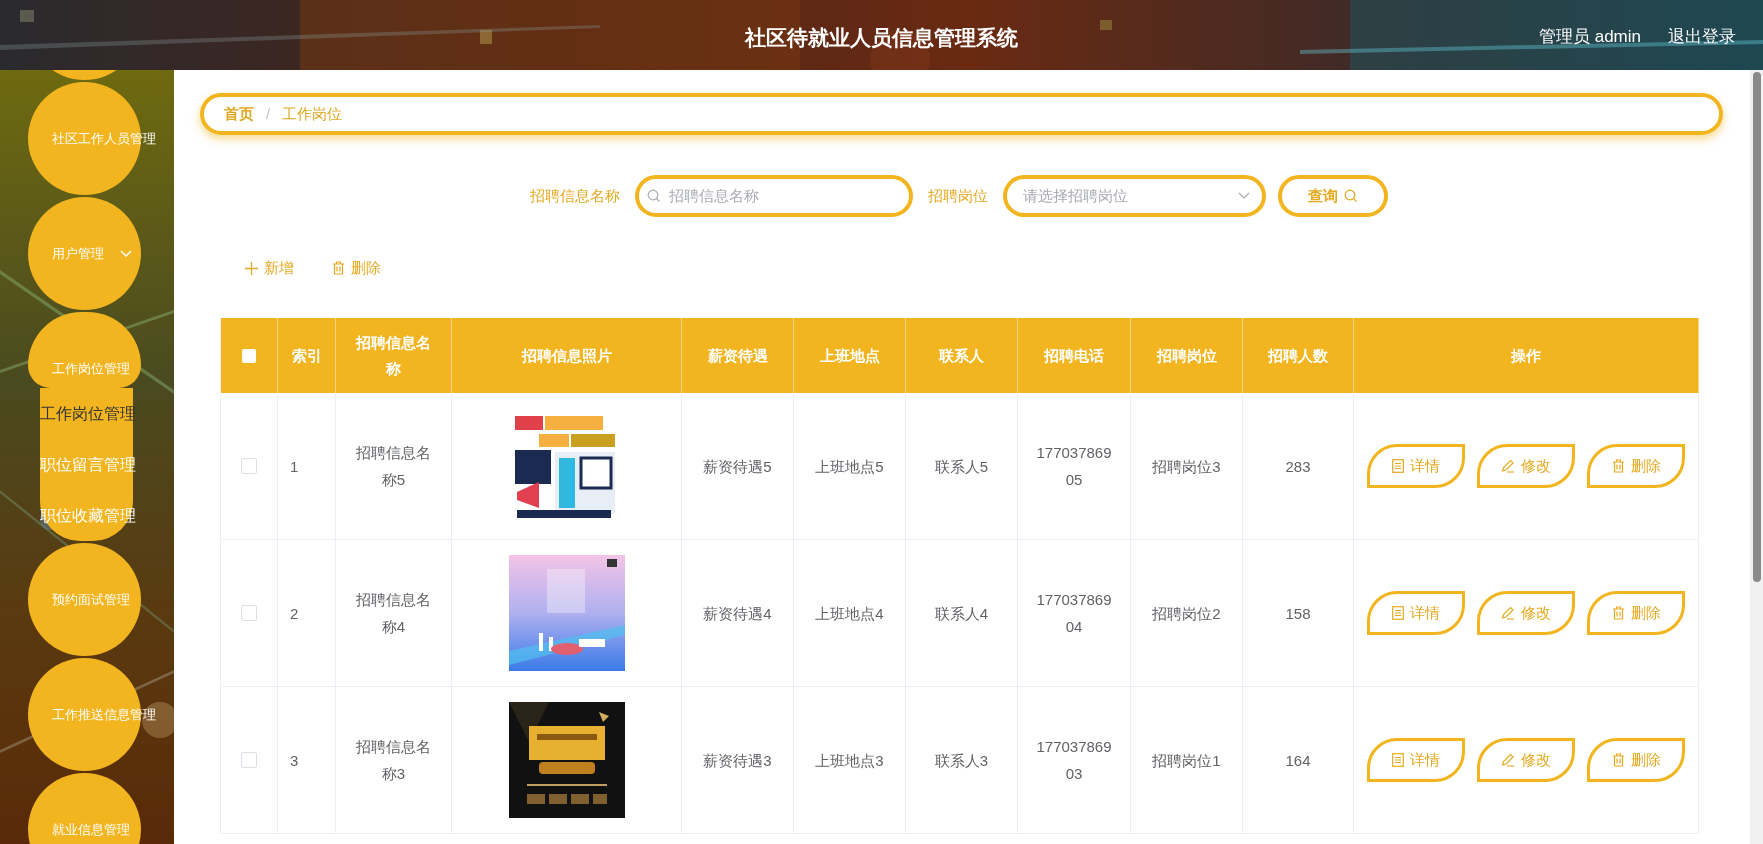  What do you see at coordinates (307, 466) in the screenshot?
I see `table-cell: 1` at bounding box center [307, 466].